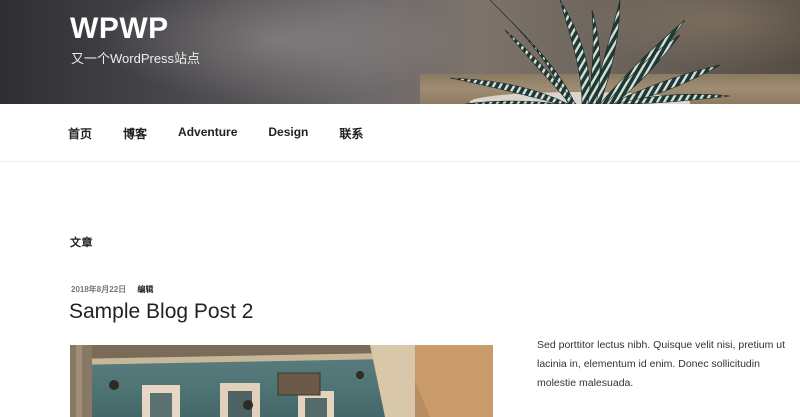  What do you see at coordinates (81, 243) in the screenshot?
I see `page-heading: 文章` at bounding box center [81, 243].